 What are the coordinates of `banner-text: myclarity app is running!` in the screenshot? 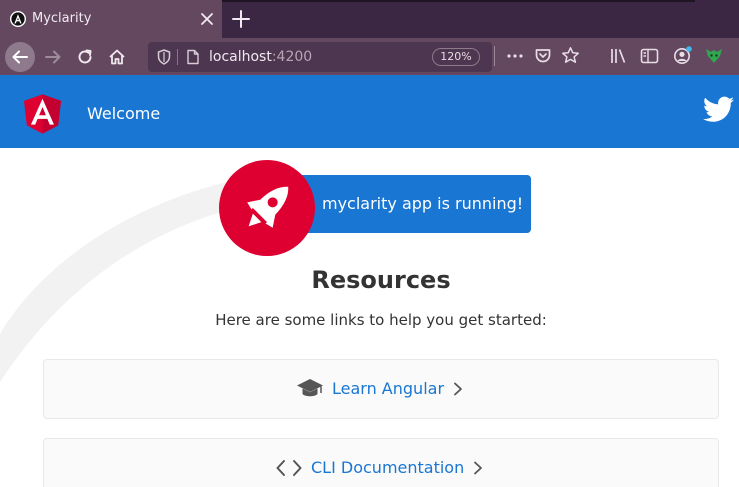 It's located at (423, 203).